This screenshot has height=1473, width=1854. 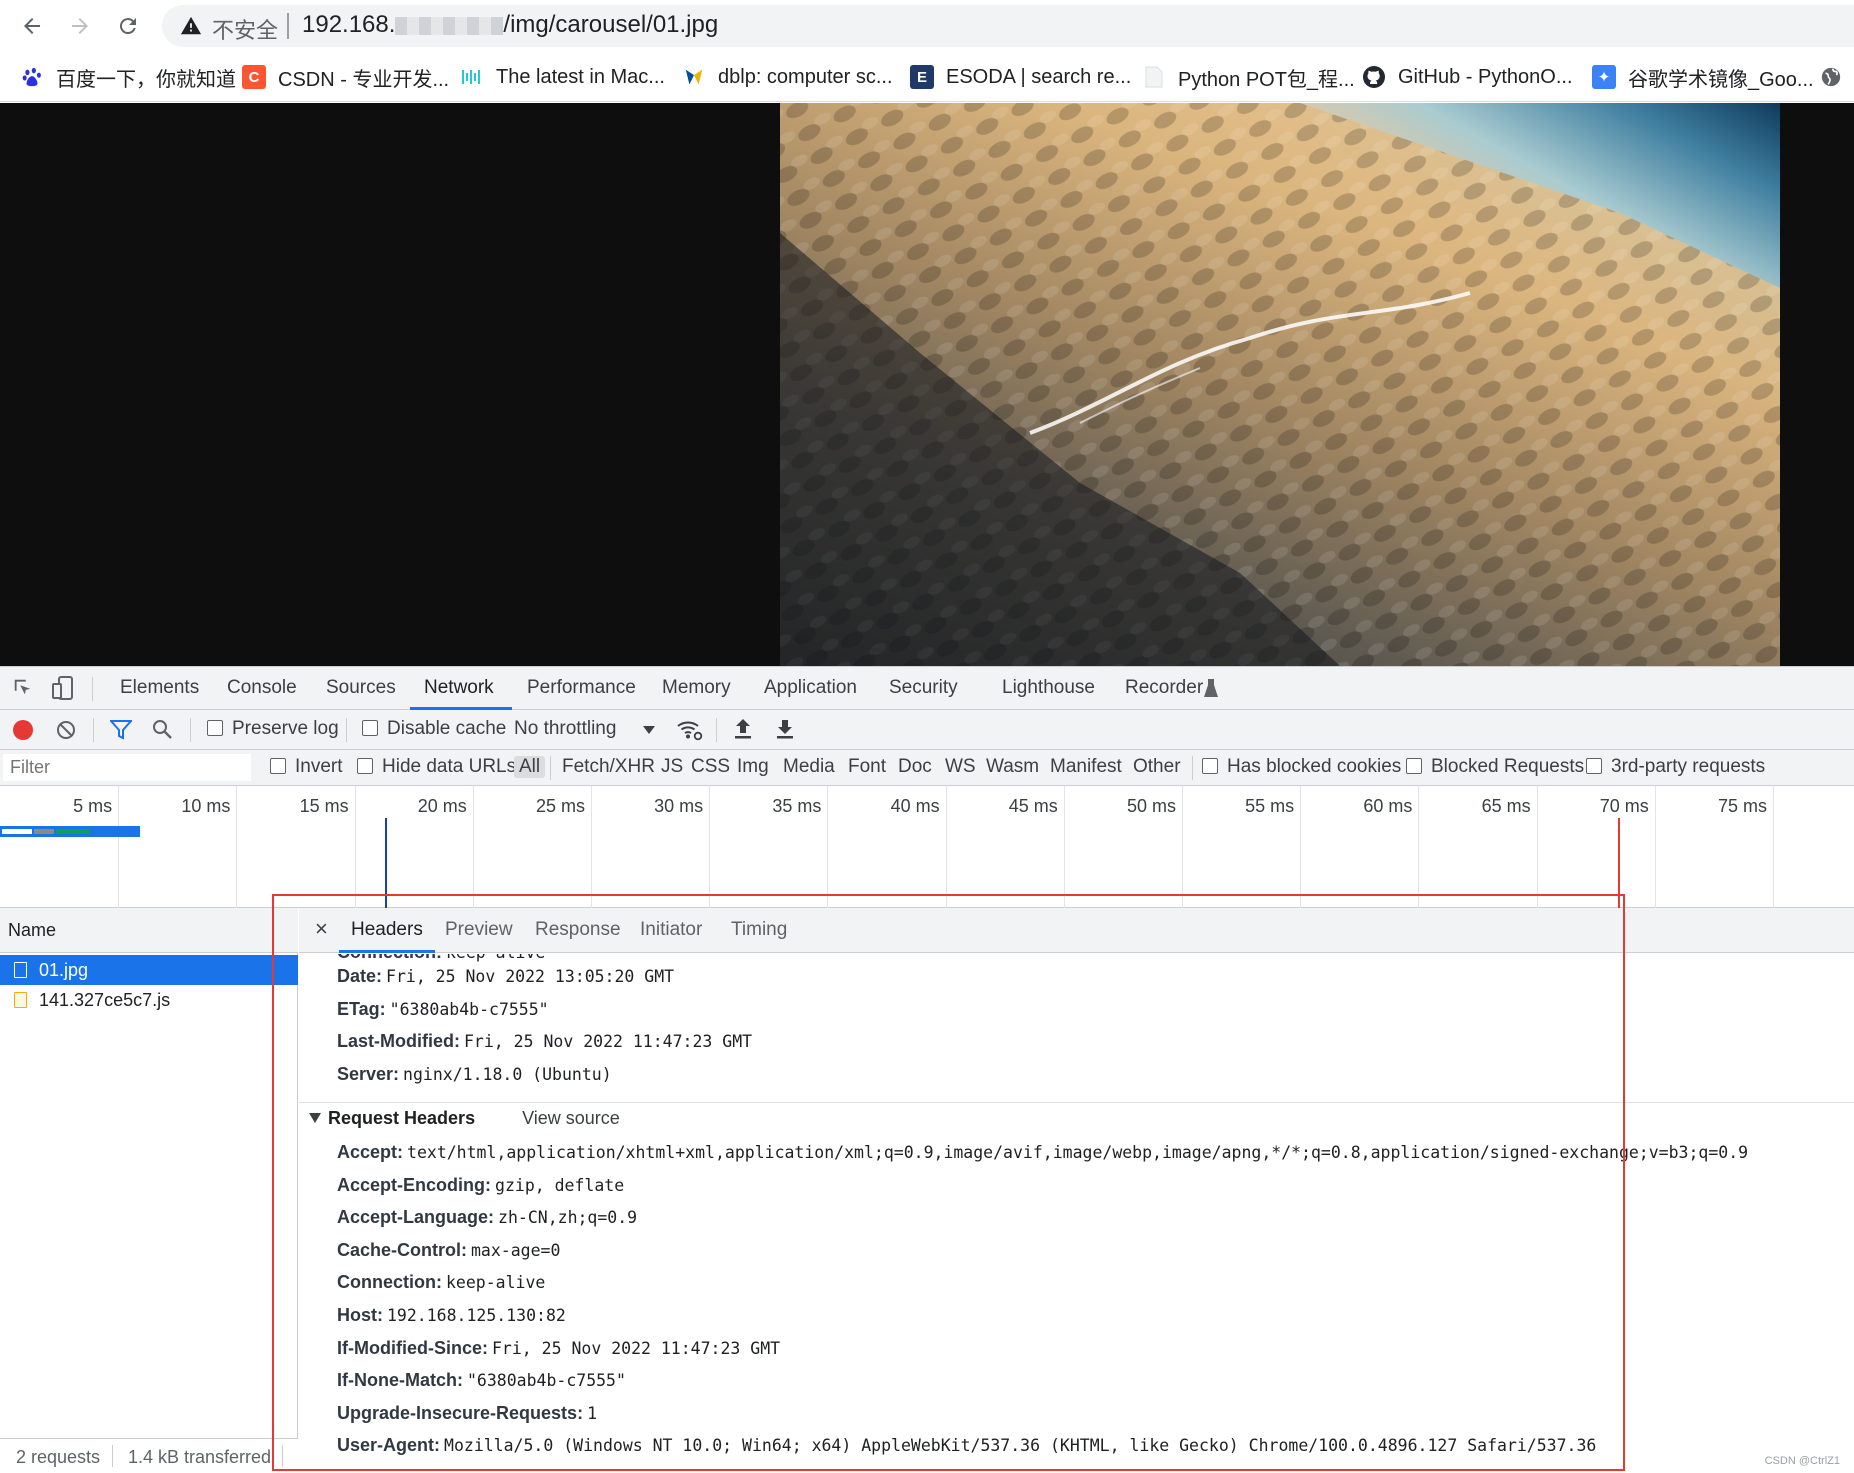 What do you see at coordinates (66, 730) in the screenshot?
I see `clear-icon` at bounding box center [66, 730].